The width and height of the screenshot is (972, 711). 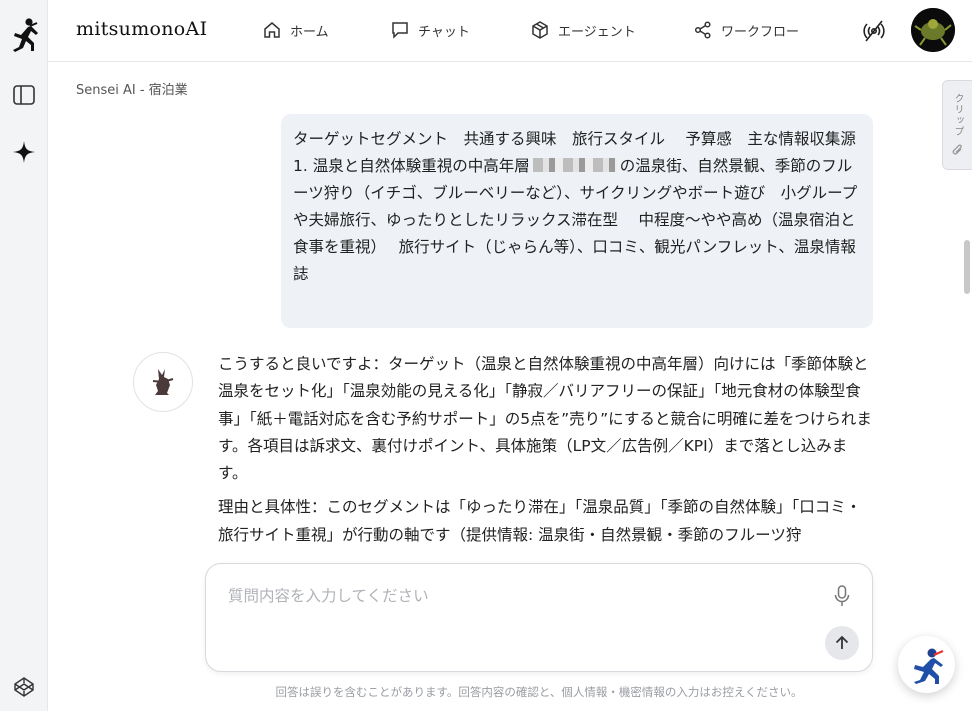 I want to click on home-icon, so click(x=272, y=30).